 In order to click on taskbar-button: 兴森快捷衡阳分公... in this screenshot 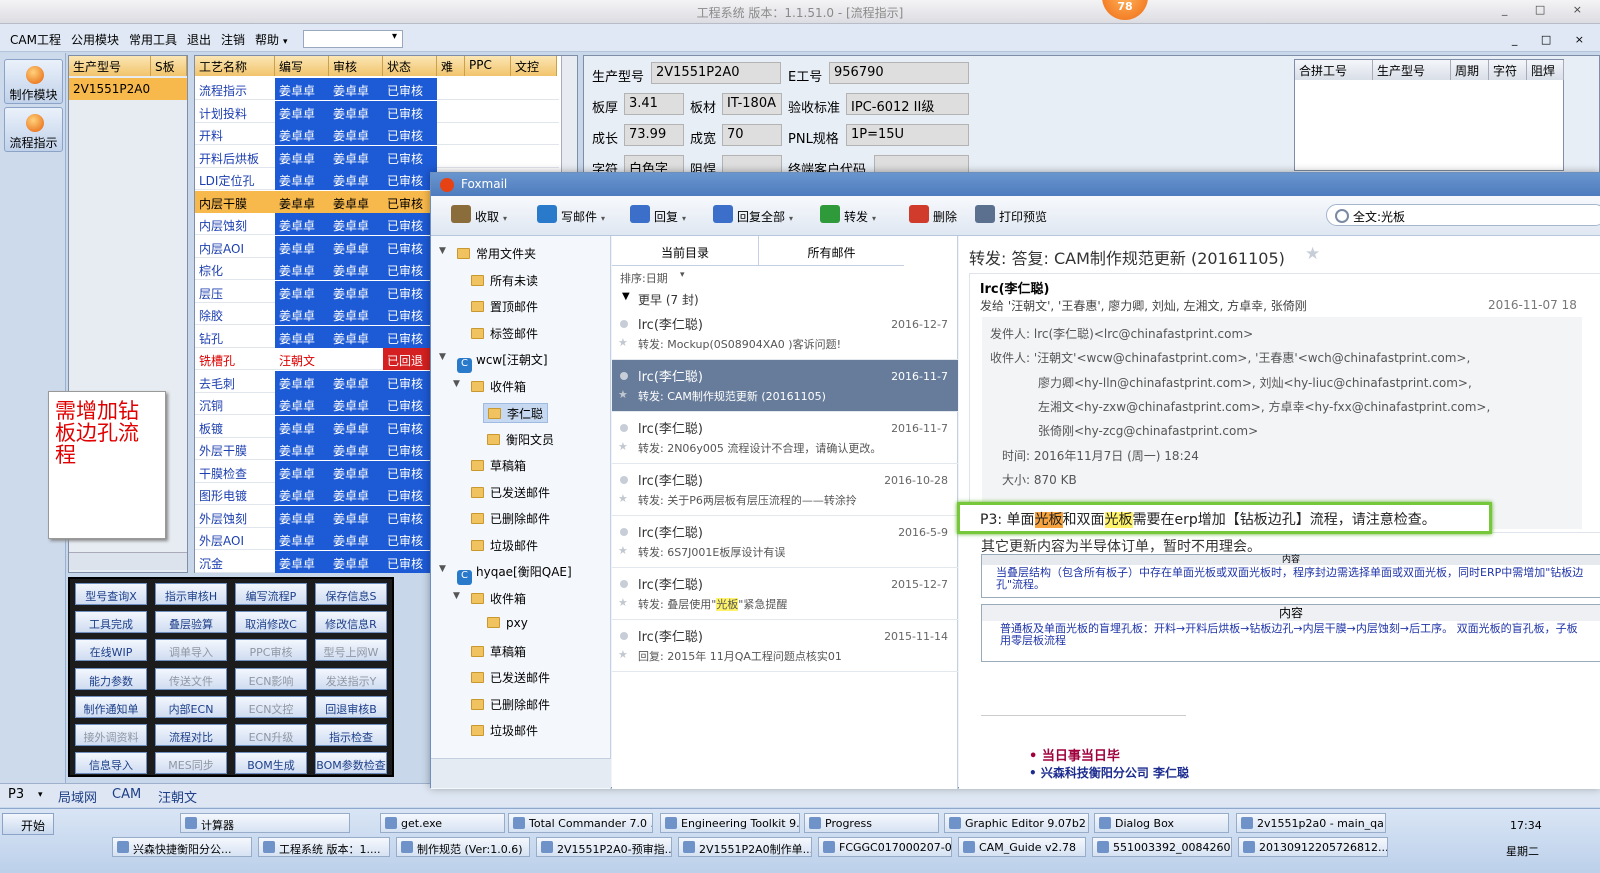, I will do `click(182, 847)`.